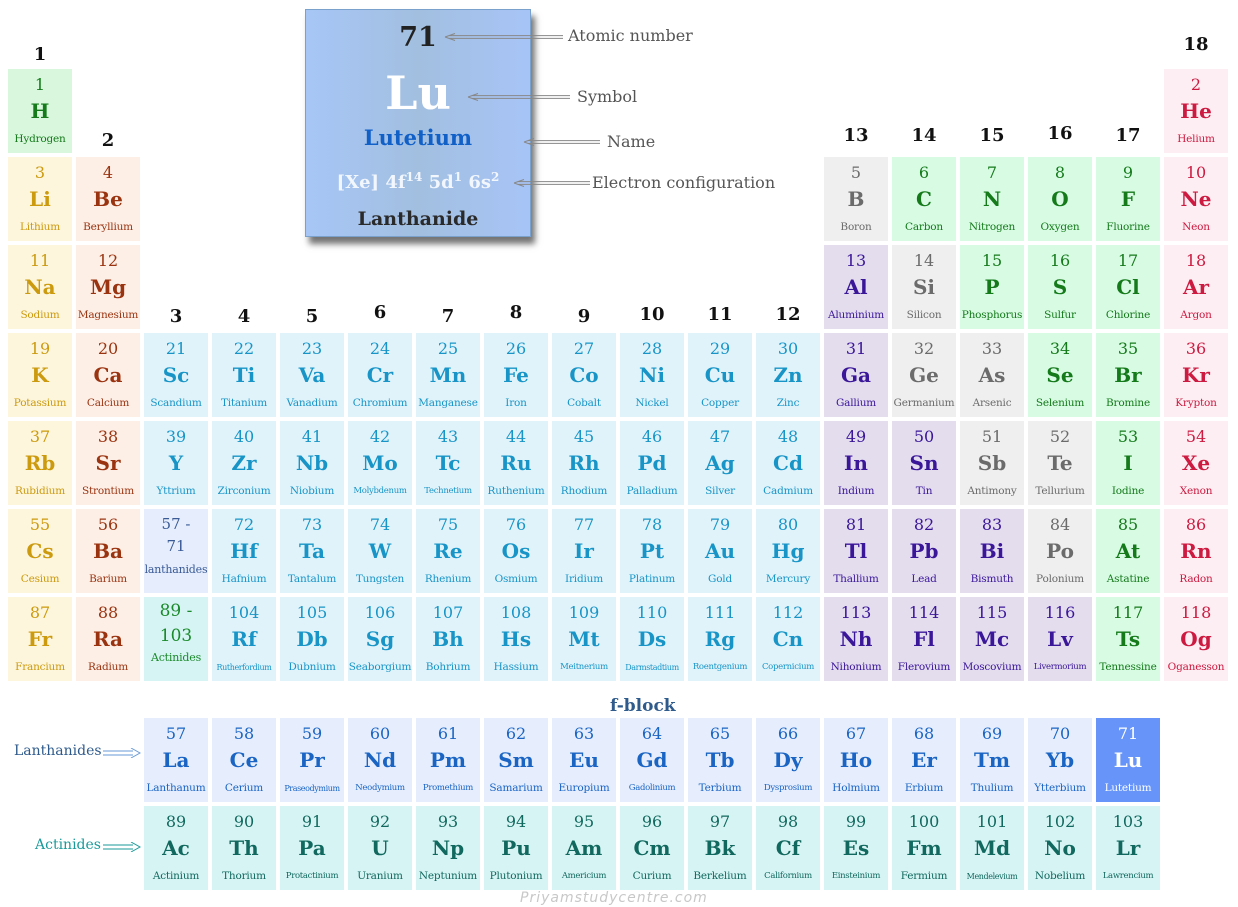  Describe the element at coordinates (40, 287) in the screenshot. I see `element-cell-na: 11 Na Sodium` at that location.